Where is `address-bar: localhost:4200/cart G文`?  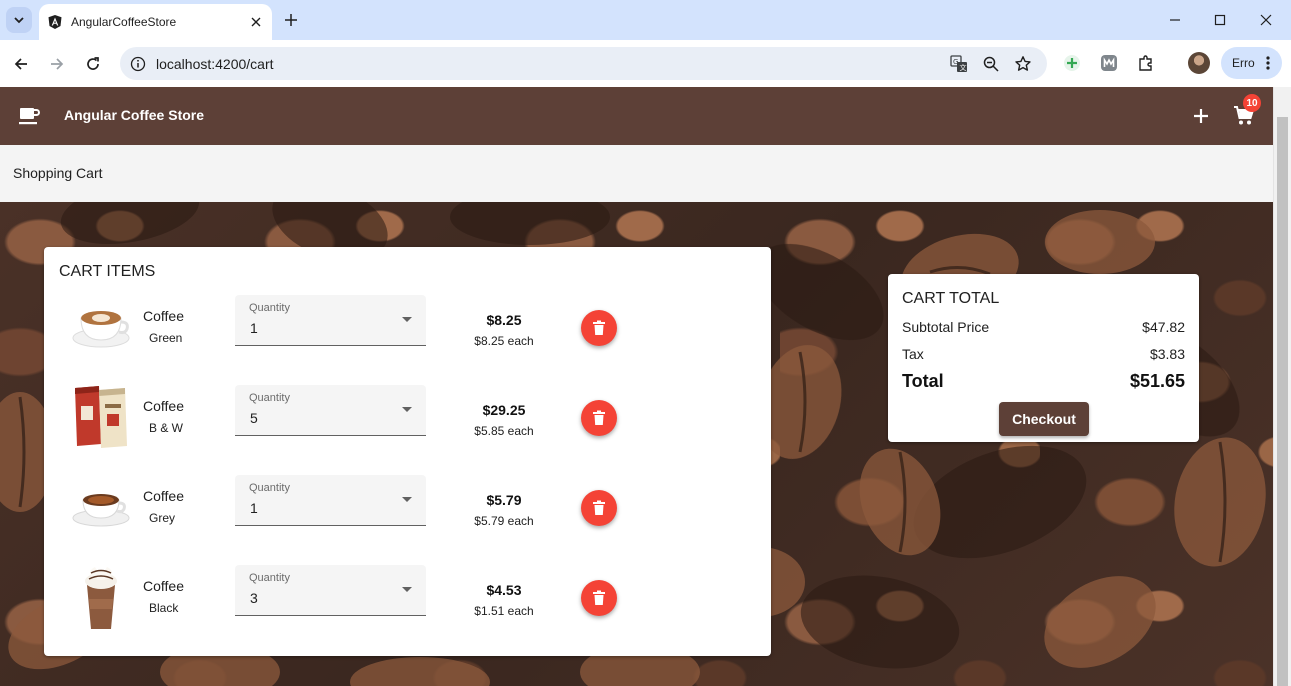
address-bar: localhost:4200/cart G文 is located at coordinates (583, 63).